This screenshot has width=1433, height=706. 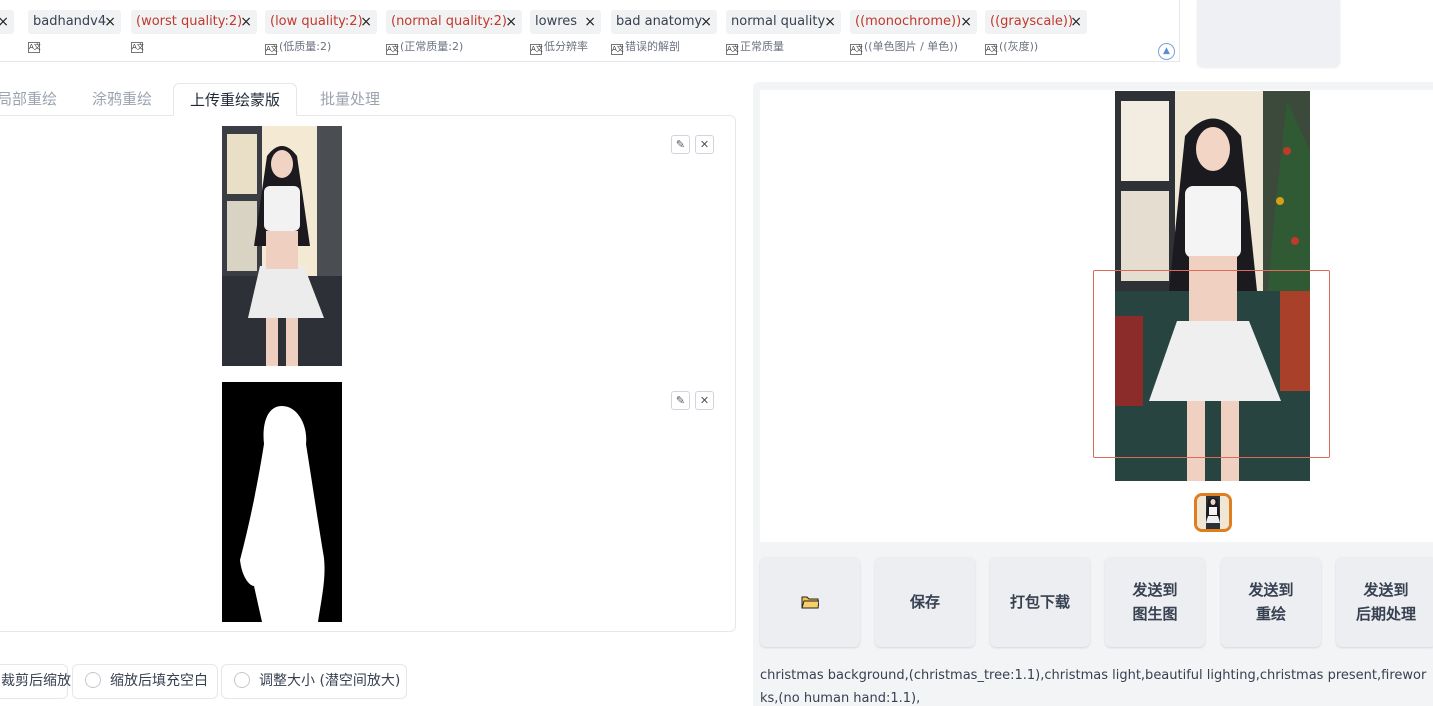 I want to click on save-button: 保存, so click(x=925, y=602).